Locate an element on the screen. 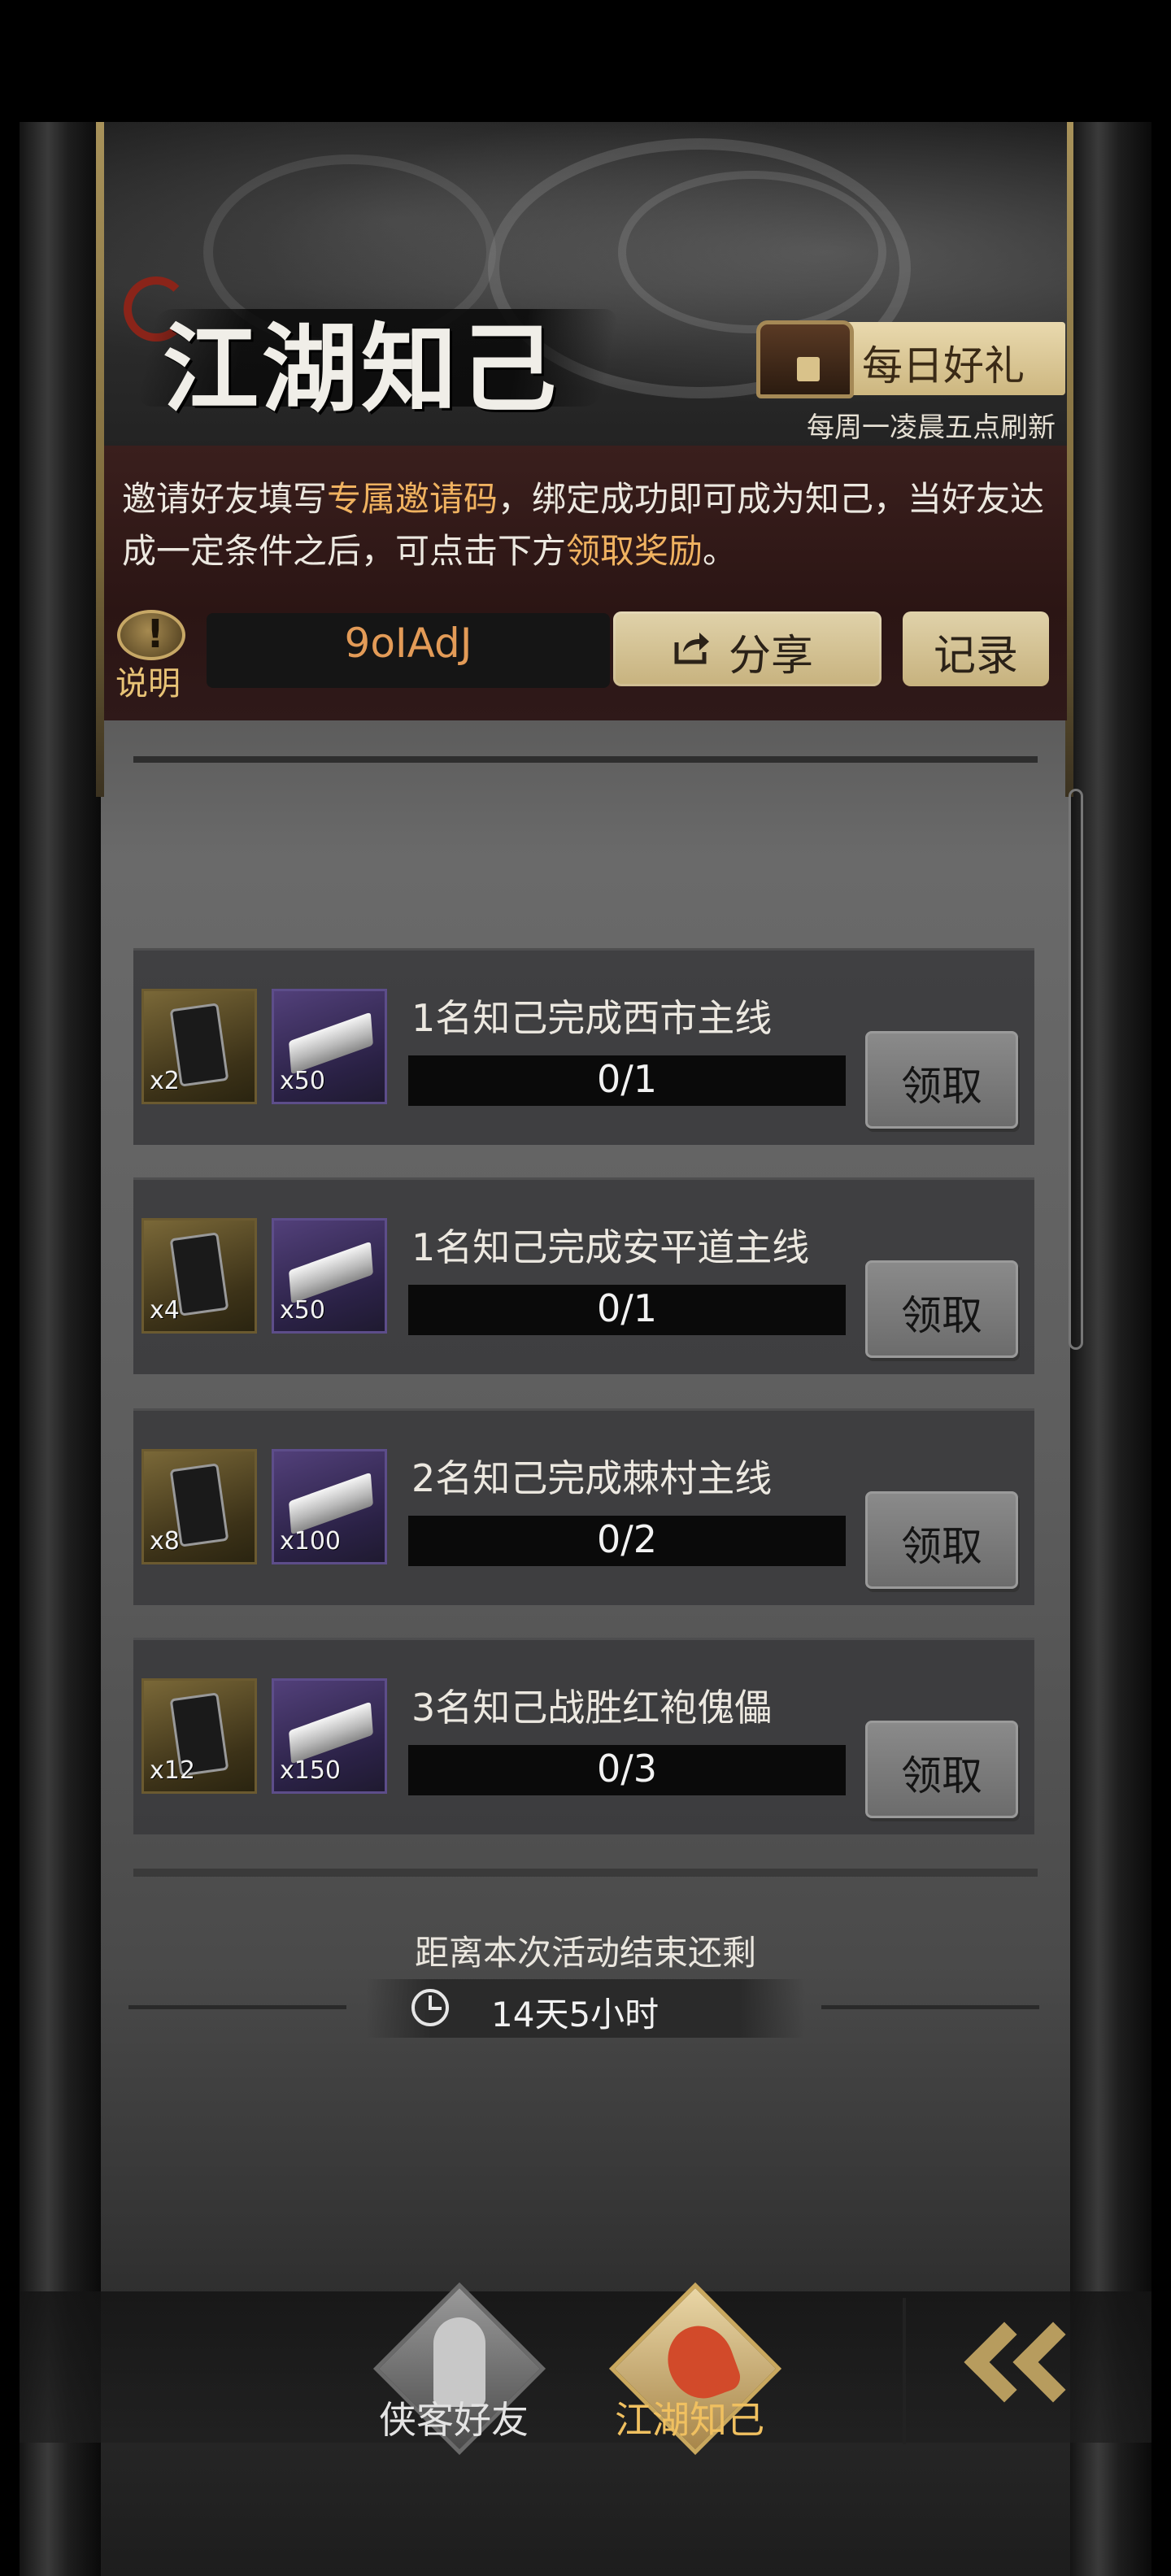 The image size is (1171, 2576). exclamation-icon: ! is located at coordinates (155, 634).